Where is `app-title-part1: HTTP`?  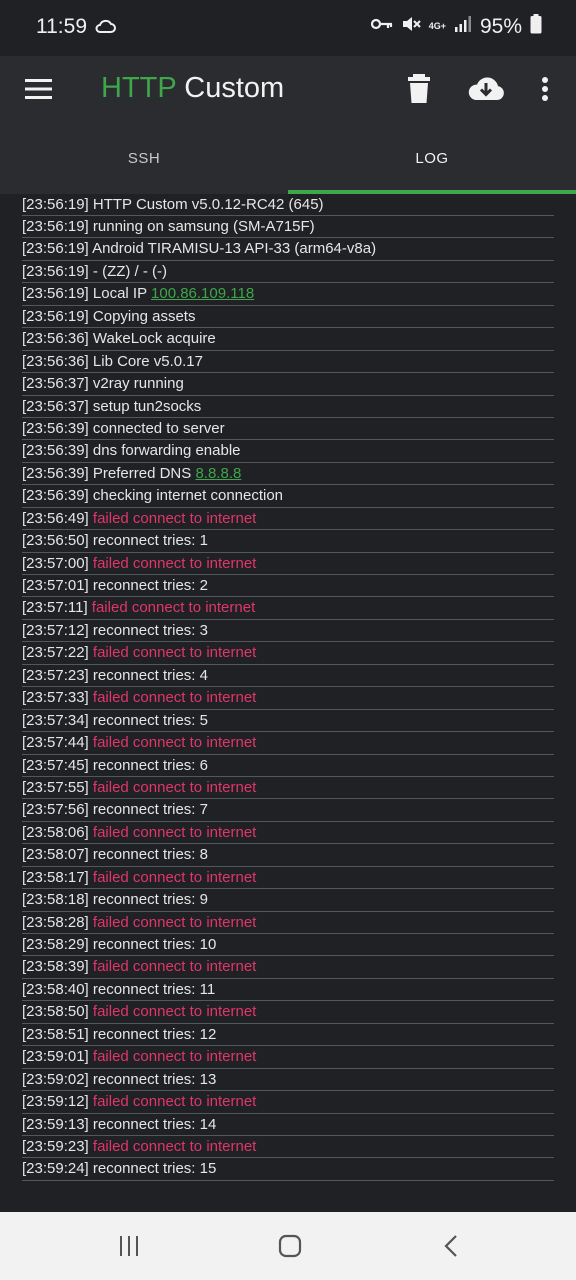 app-title-part1: HTTP is located at coordinates (139, 88).